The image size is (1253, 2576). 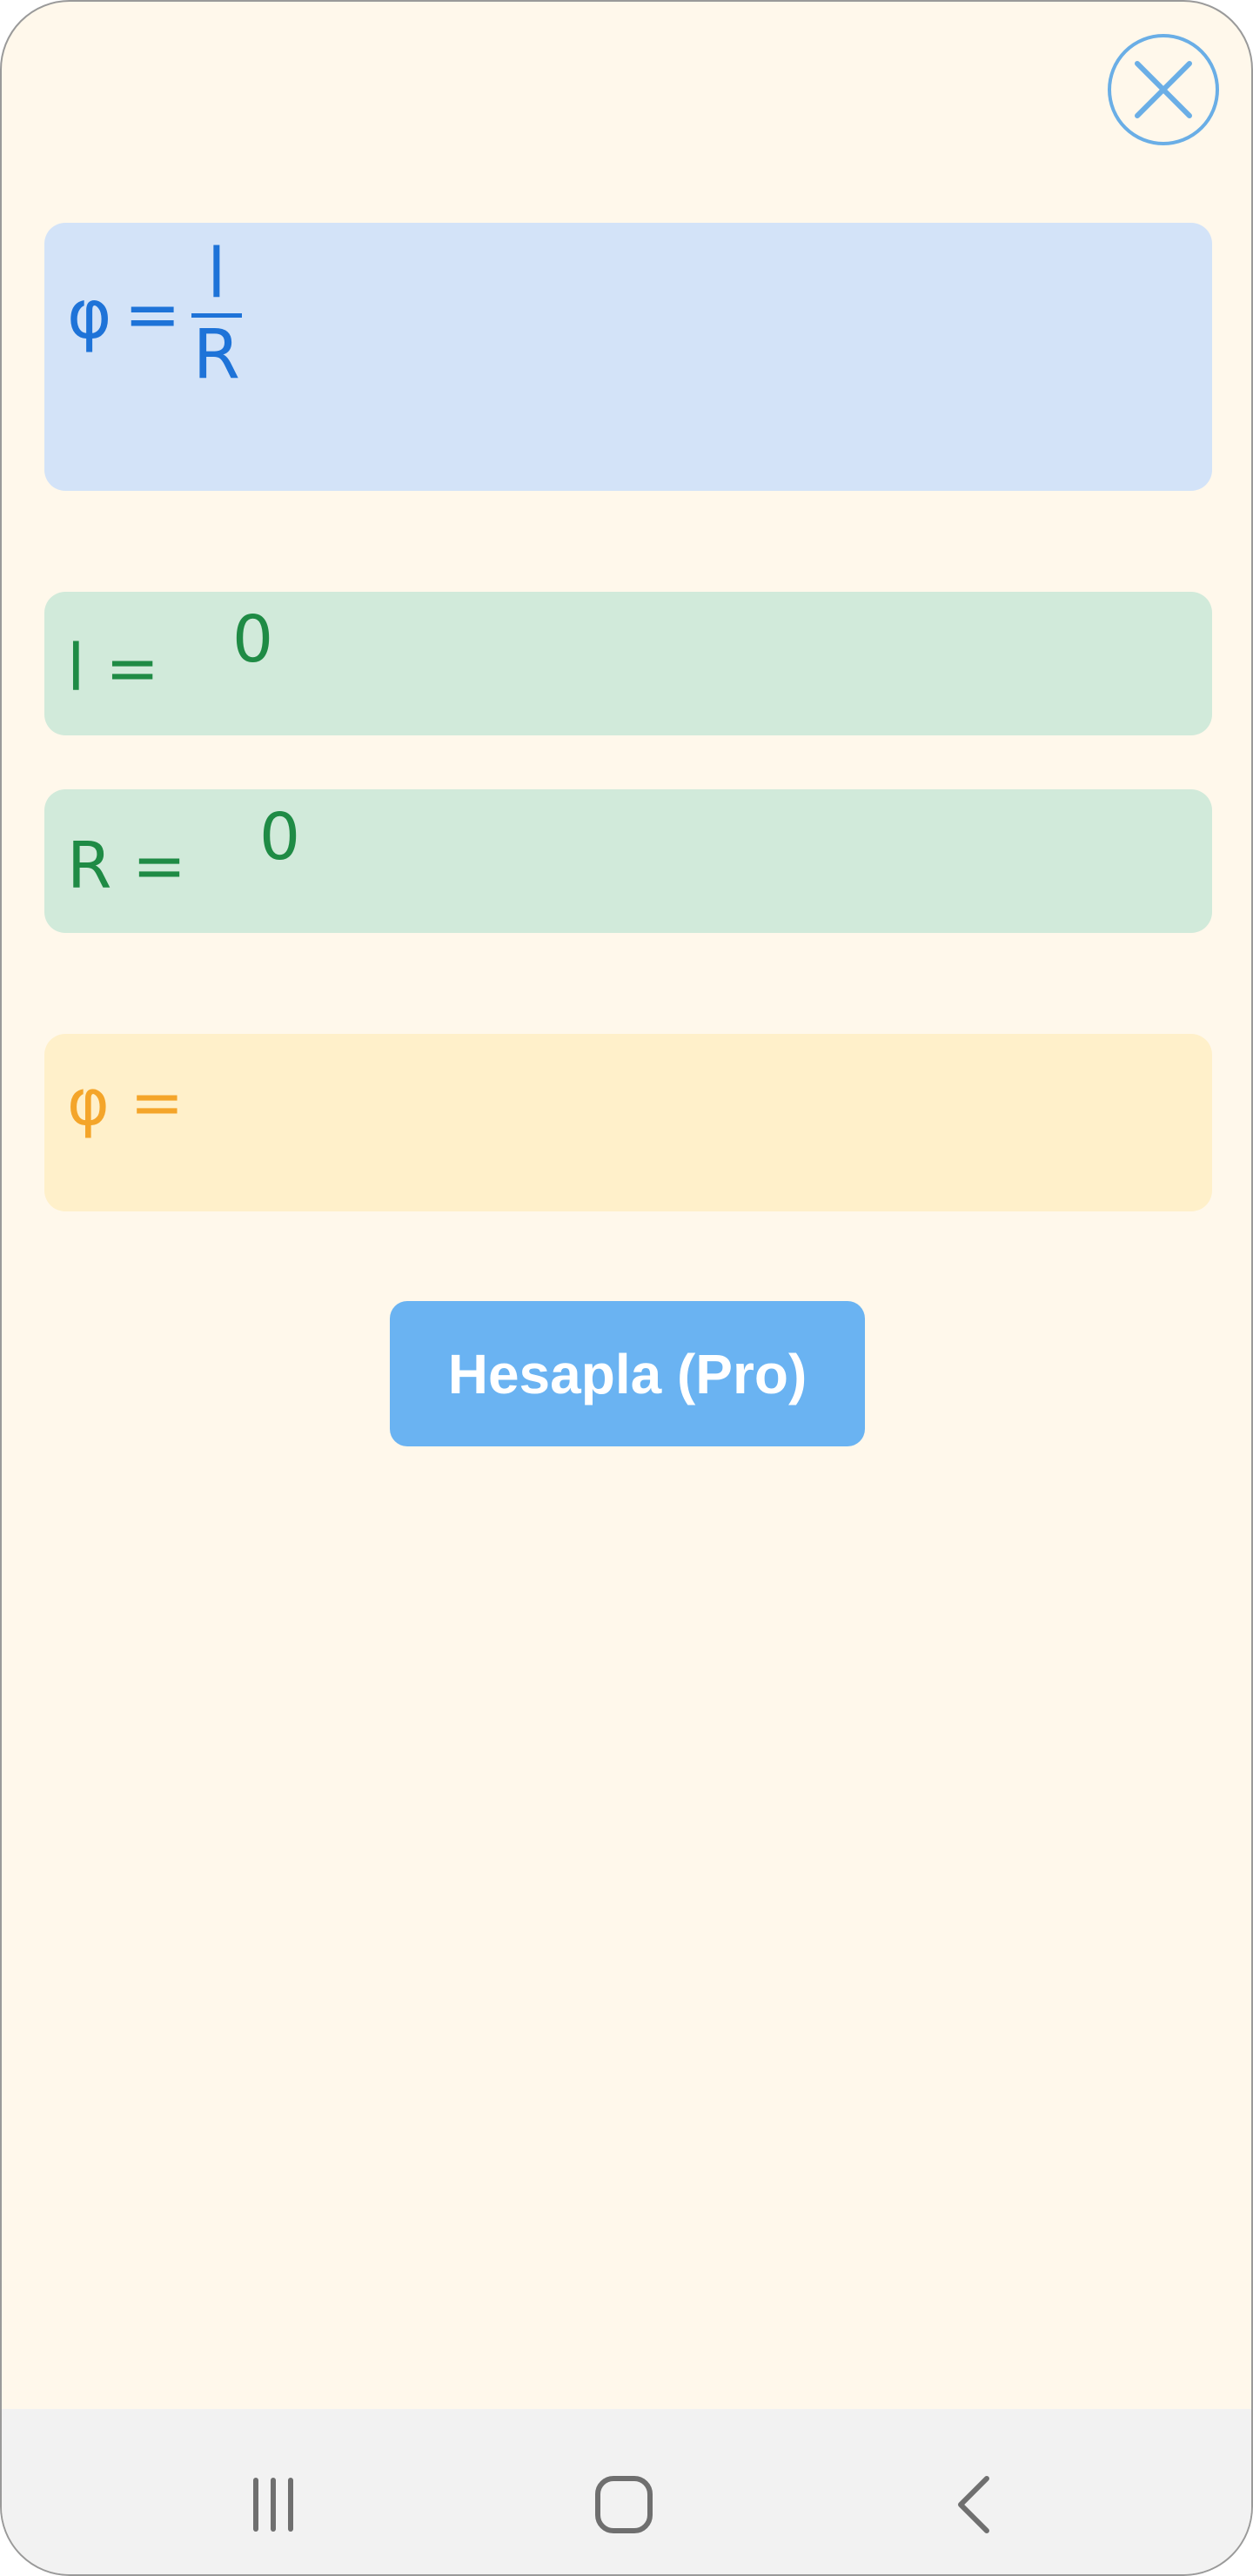 I want to click on formula: φ = l R, so click(x=154, y=315).